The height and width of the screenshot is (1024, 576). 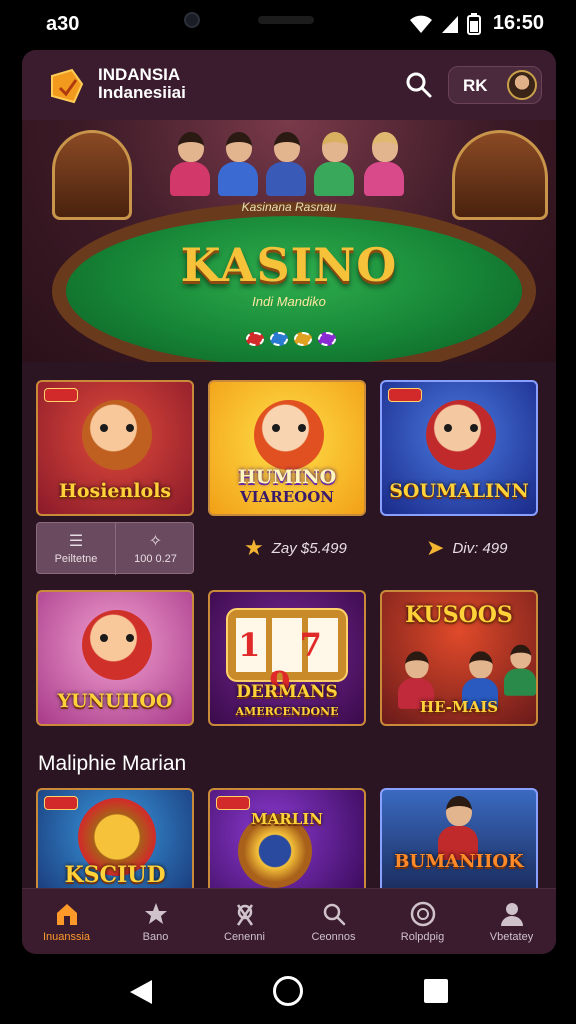 What do you see at coordinates (245, 914) in the screenshot?
I see `dice-icon` at bounding box center [245, 914].